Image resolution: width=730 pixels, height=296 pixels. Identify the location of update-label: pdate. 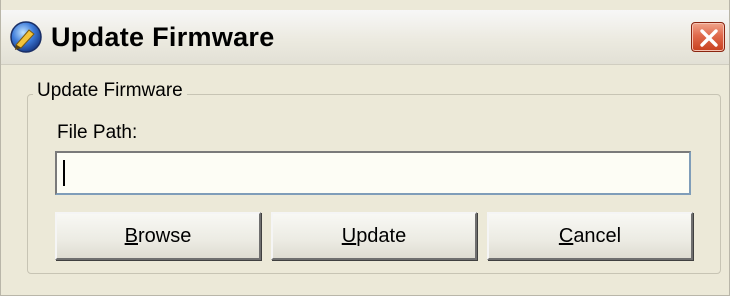
(381, 235).